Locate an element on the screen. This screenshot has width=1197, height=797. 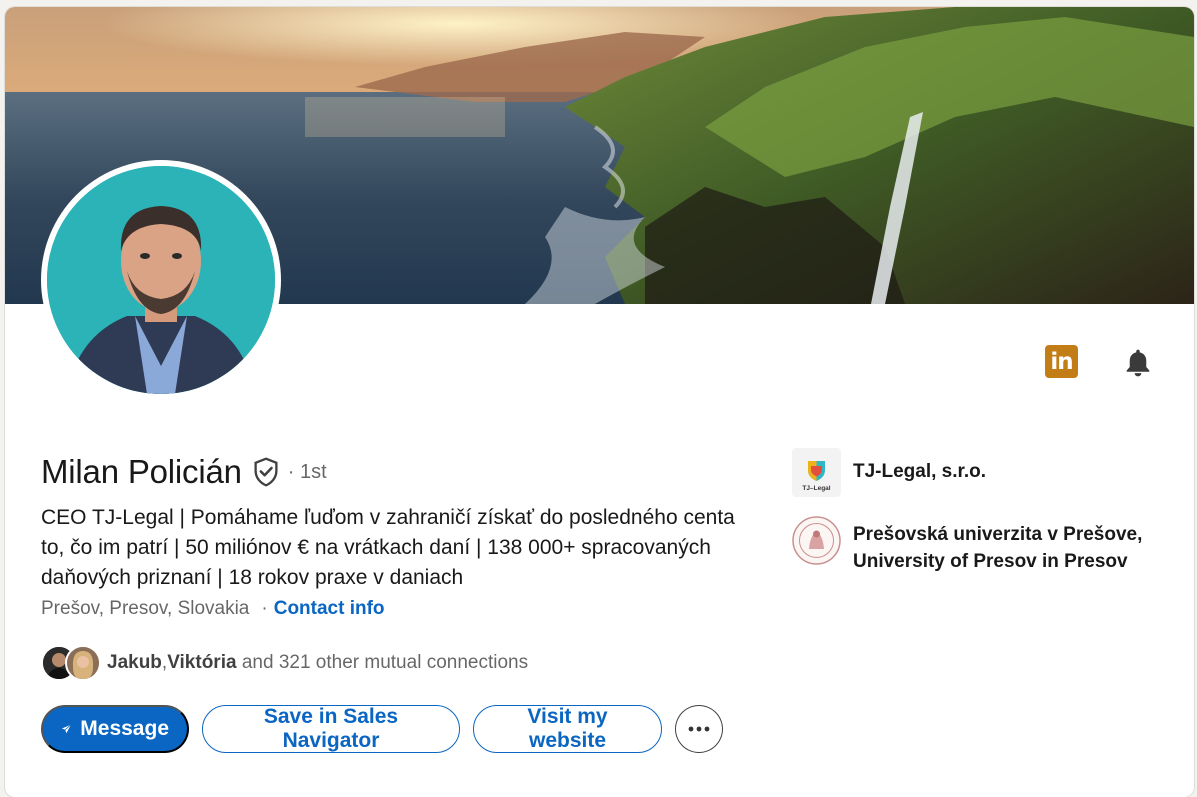
current-company: TJ–Legal TJ-Legal, s.r.o. is located at coordinates (982, 472).